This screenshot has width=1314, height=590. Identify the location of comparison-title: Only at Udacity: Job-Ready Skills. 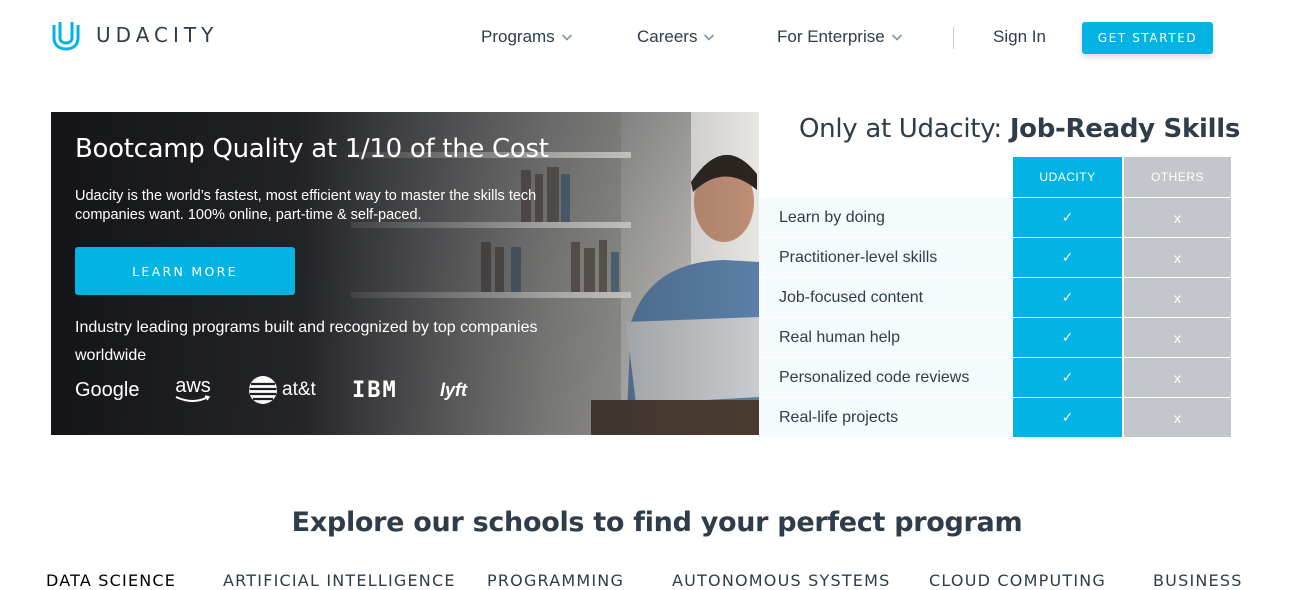
(1019, 129).